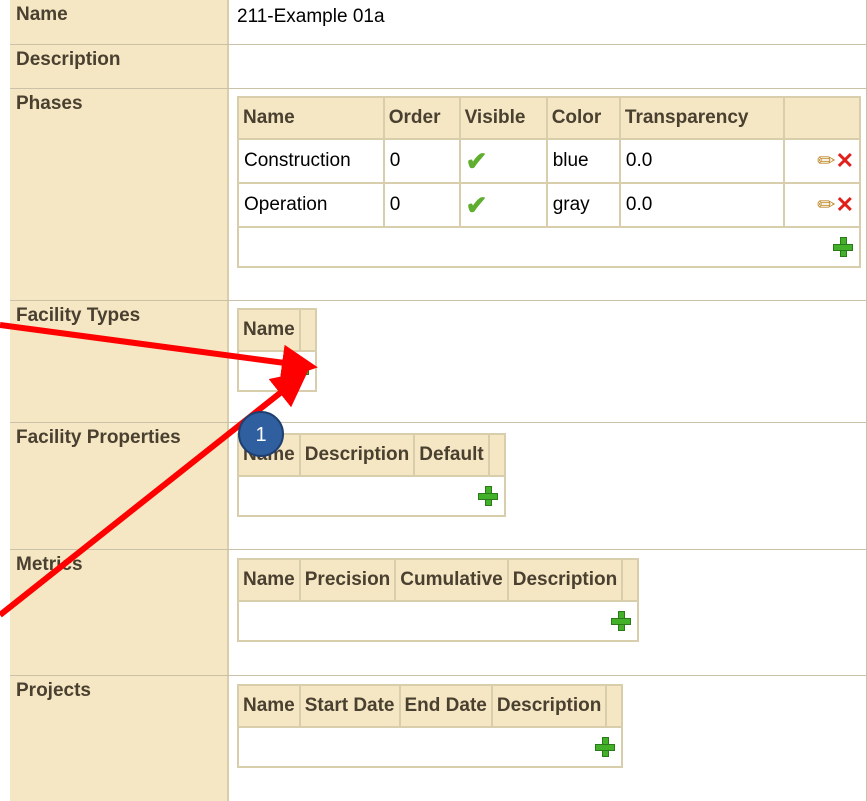  I want to click on annotation-overlay: 1, so click(159, 470).